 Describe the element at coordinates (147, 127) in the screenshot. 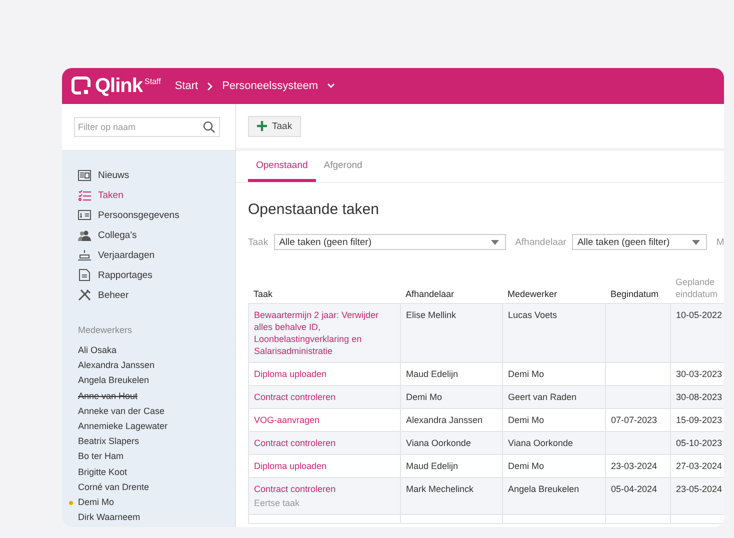

I see `search-field: Filter op naam` at that location.